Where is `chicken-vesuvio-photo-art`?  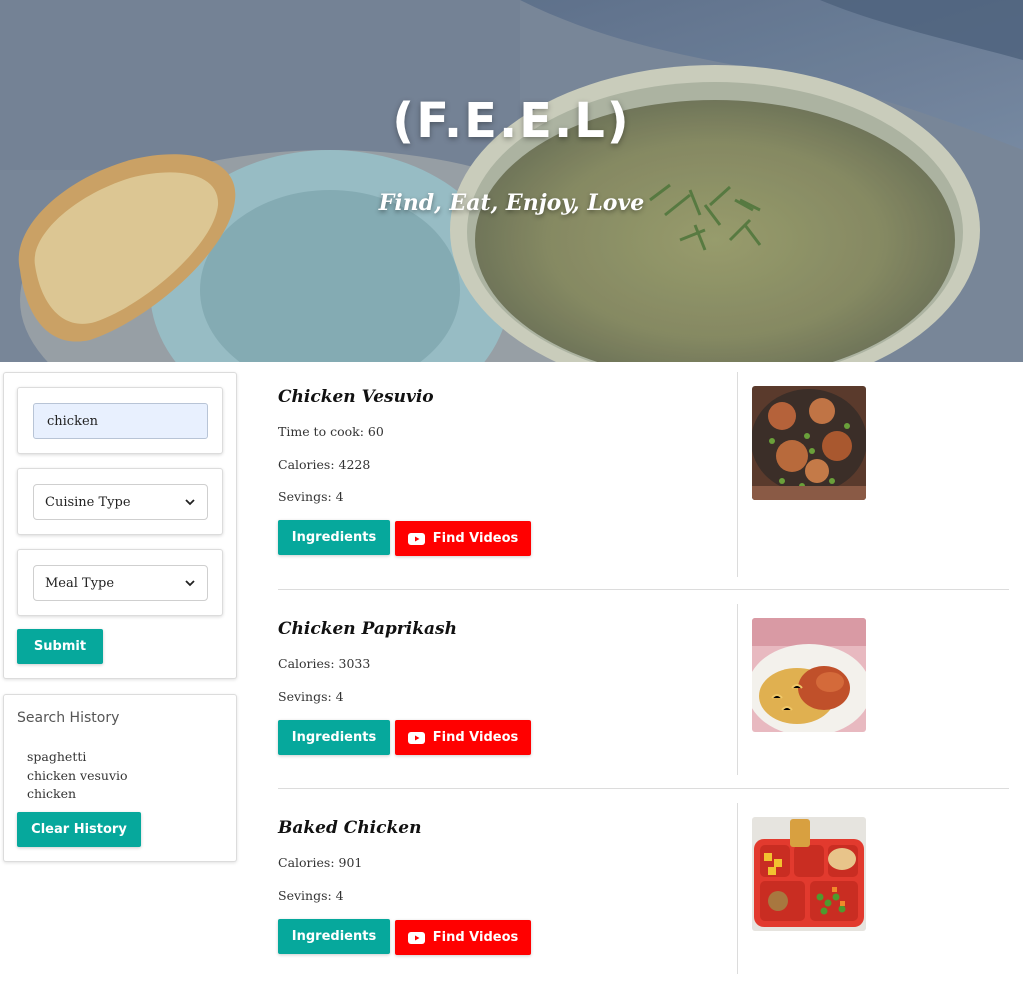
chicken-vesuvio-photo-art is located at coordinates (809, 443).